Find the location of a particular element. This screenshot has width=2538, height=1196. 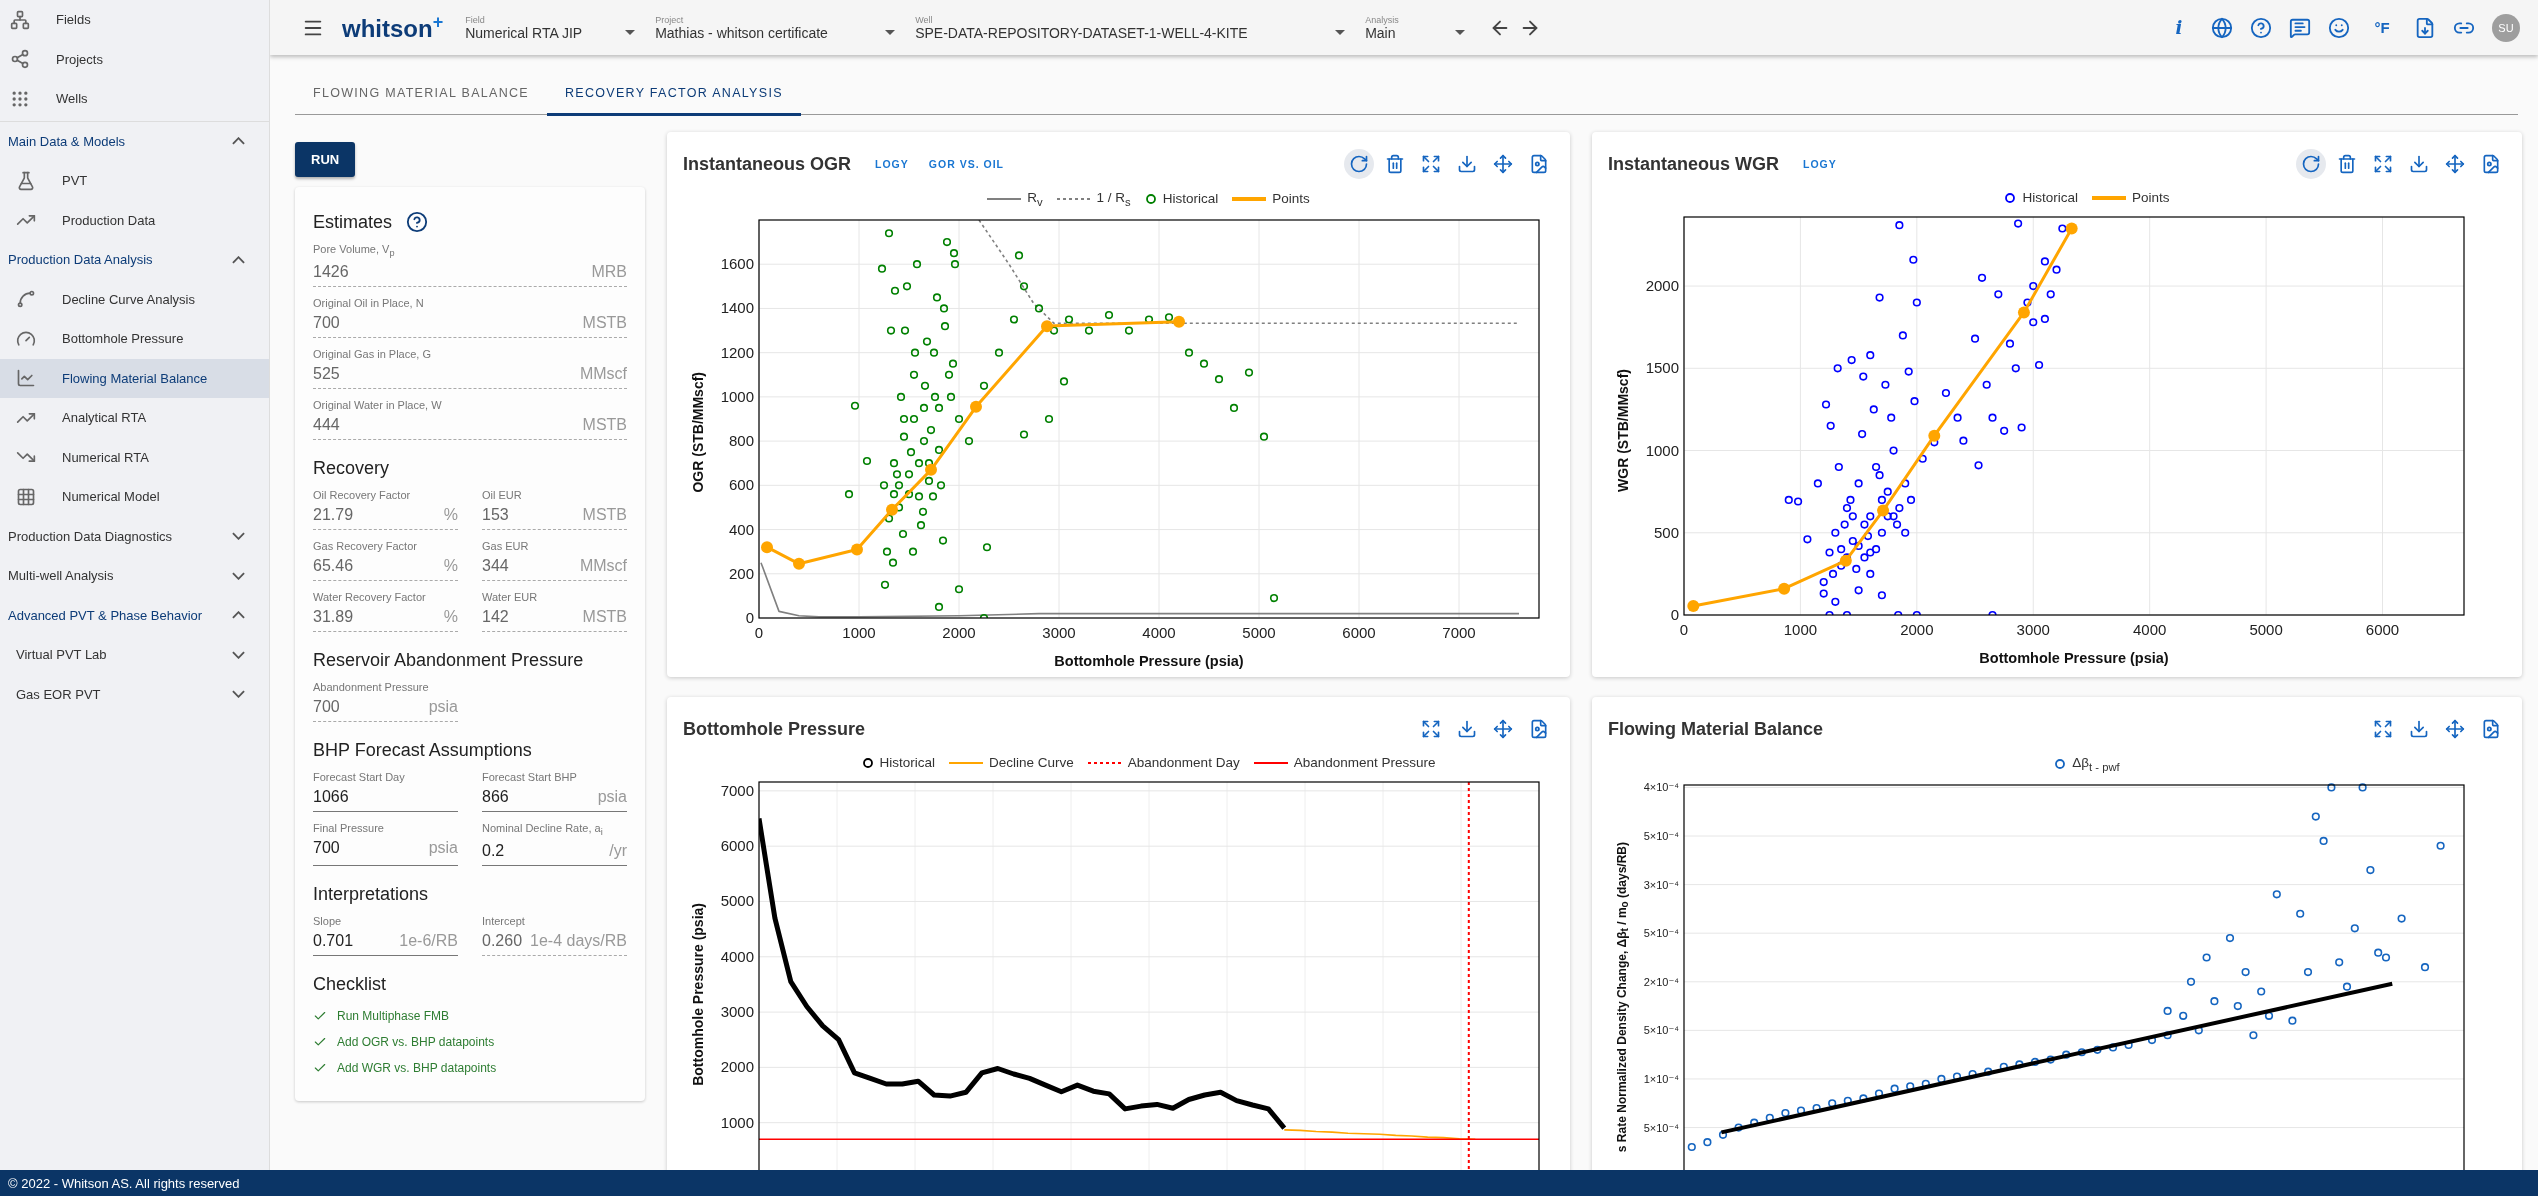

input-field: Water EUR 142 MSTB is located at coordinates (554, 611).